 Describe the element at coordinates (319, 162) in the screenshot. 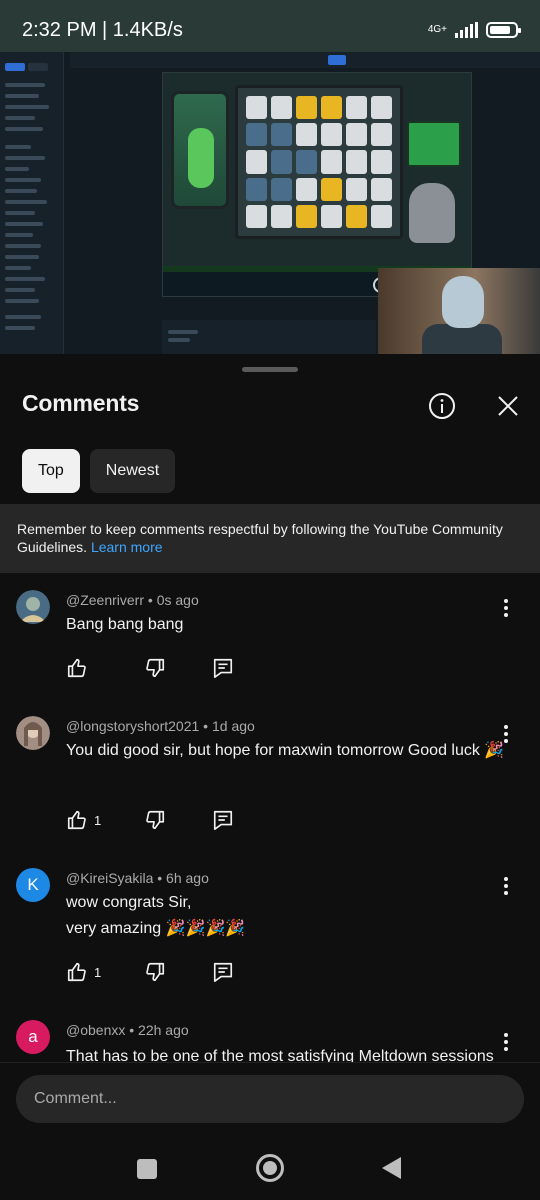

I see `slot-reels` at that location.